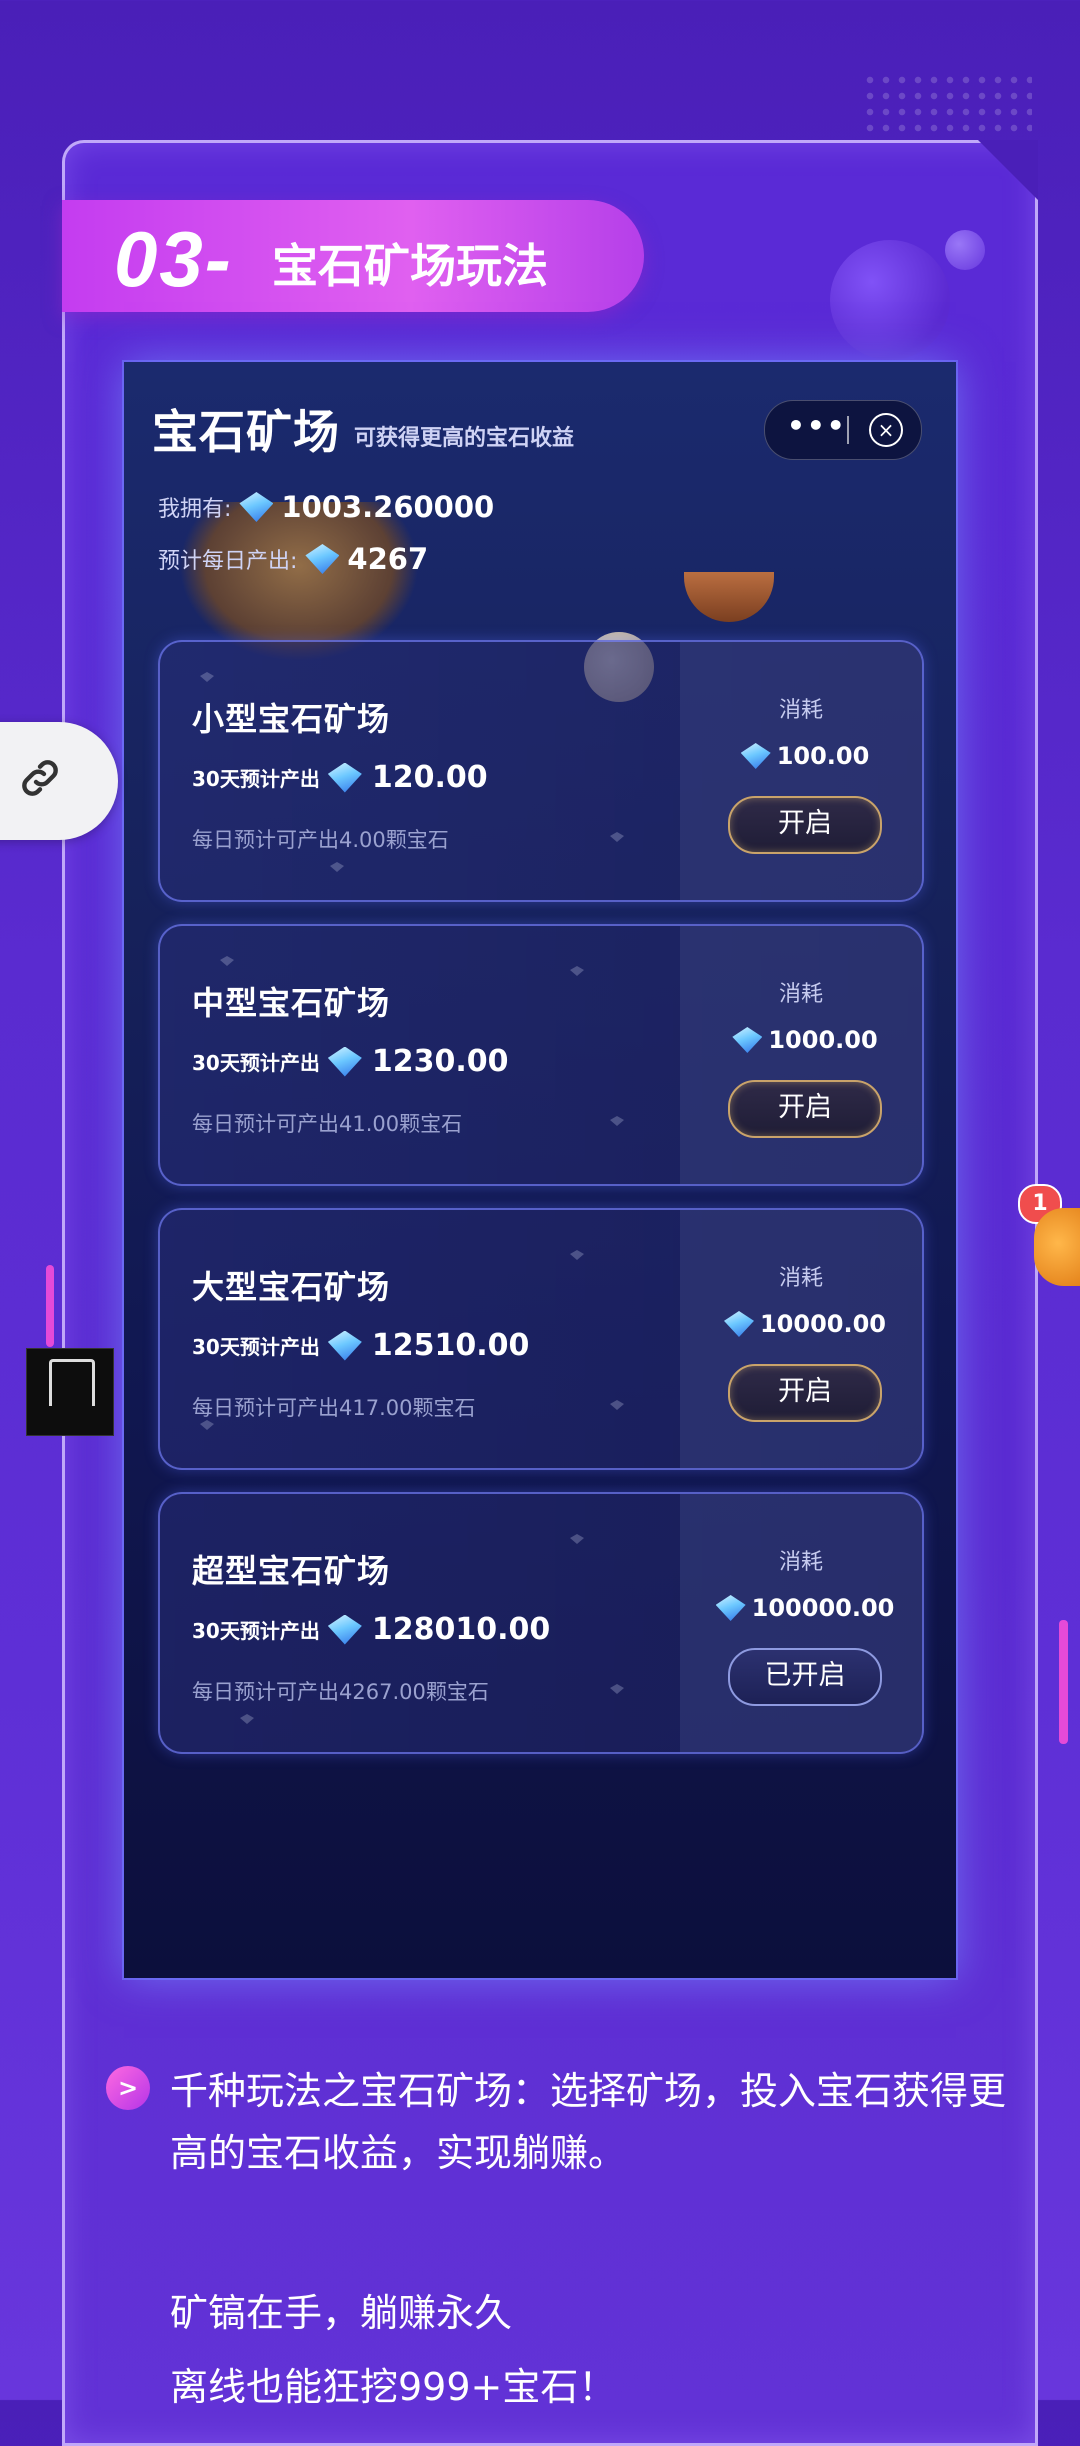 This screenshot has height=2446, width=1080. Describe the element at coordinates (327, 1124) in the screenshot. I see `mine-daily-output: 每日预计可产出41.00颗宝石` at that location.